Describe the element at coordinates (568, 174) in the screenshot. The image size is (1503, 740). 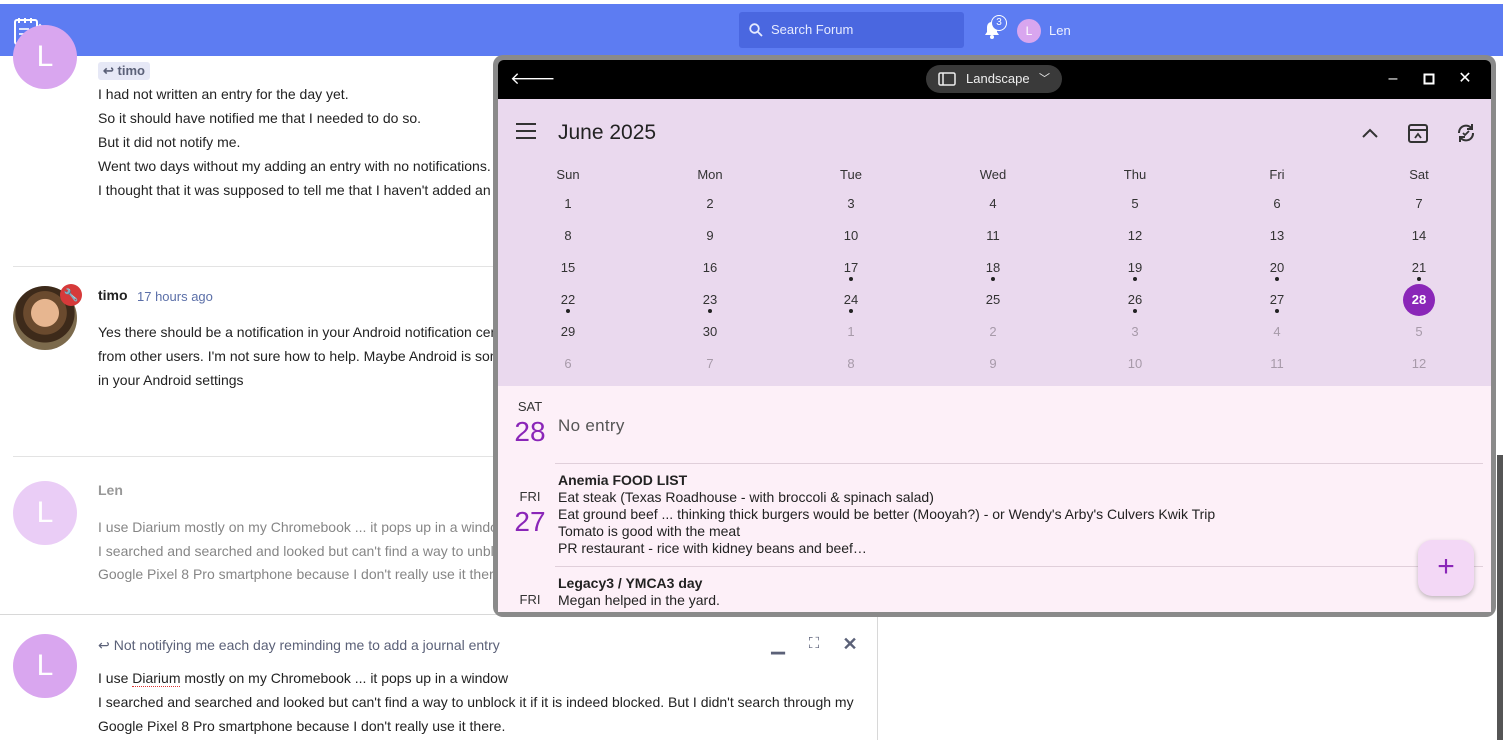
I see `weekday-header: Sun` at that location.